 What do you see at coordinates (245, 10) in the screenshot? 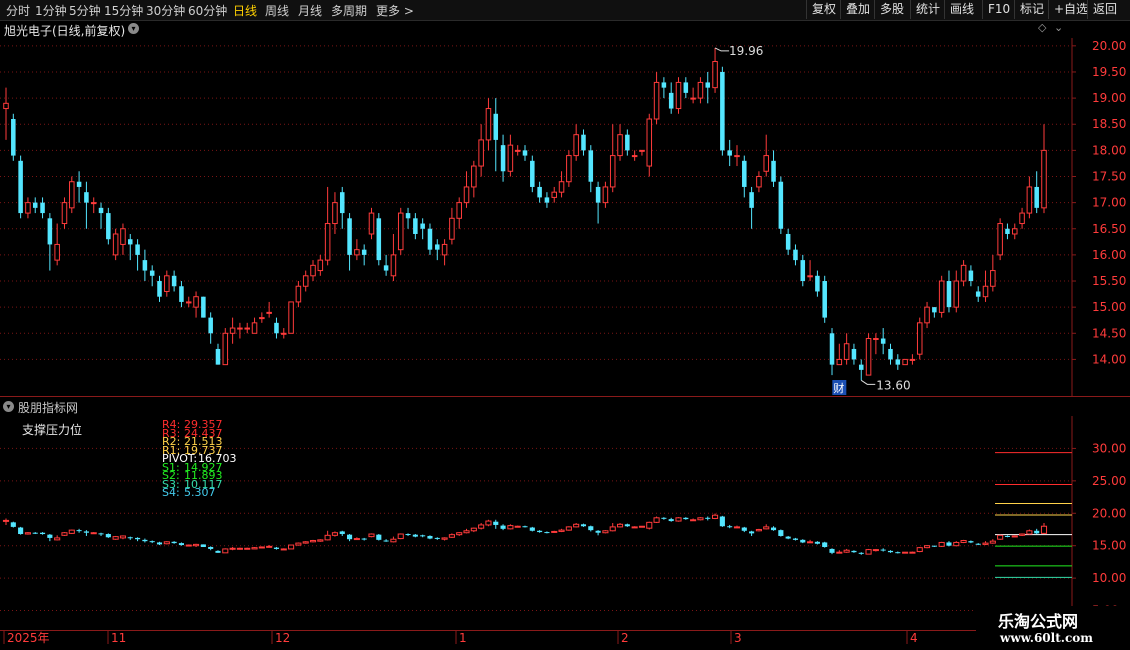
I see `period-daily: 日线` at bounding box center [245, 10].